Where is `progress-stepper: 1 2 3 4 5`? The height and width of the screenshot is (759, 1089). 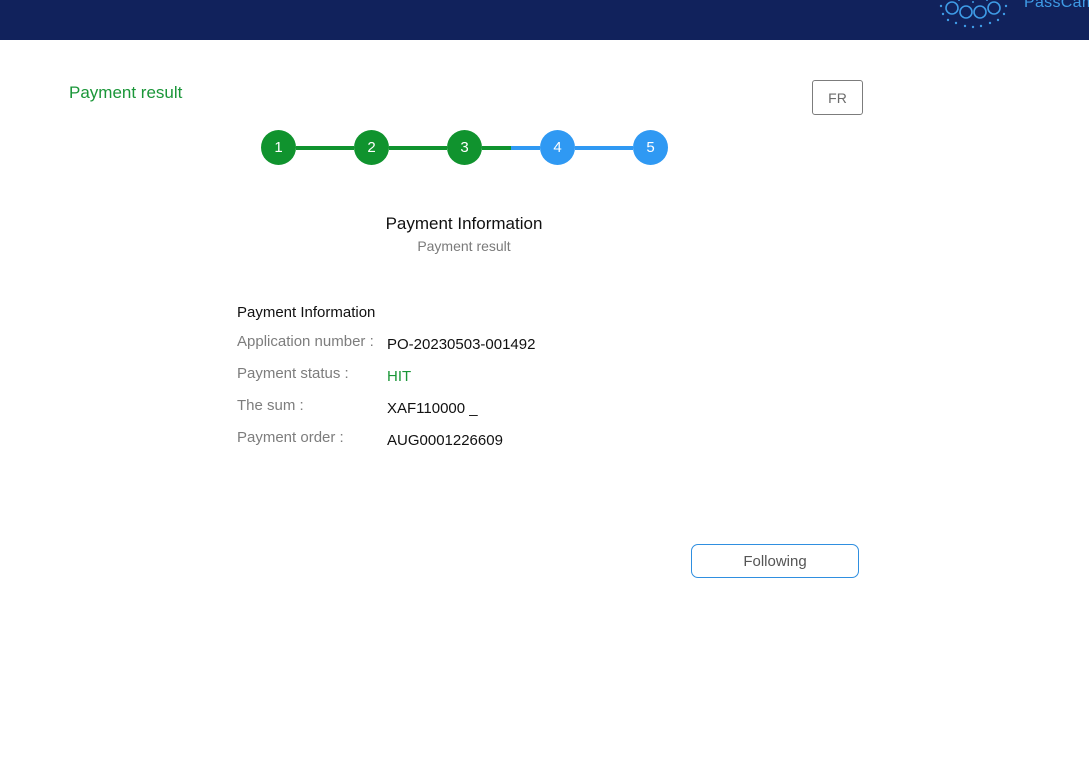 progress-stepper: 1 2 3 4 5 is located at coordinates (465, 148).